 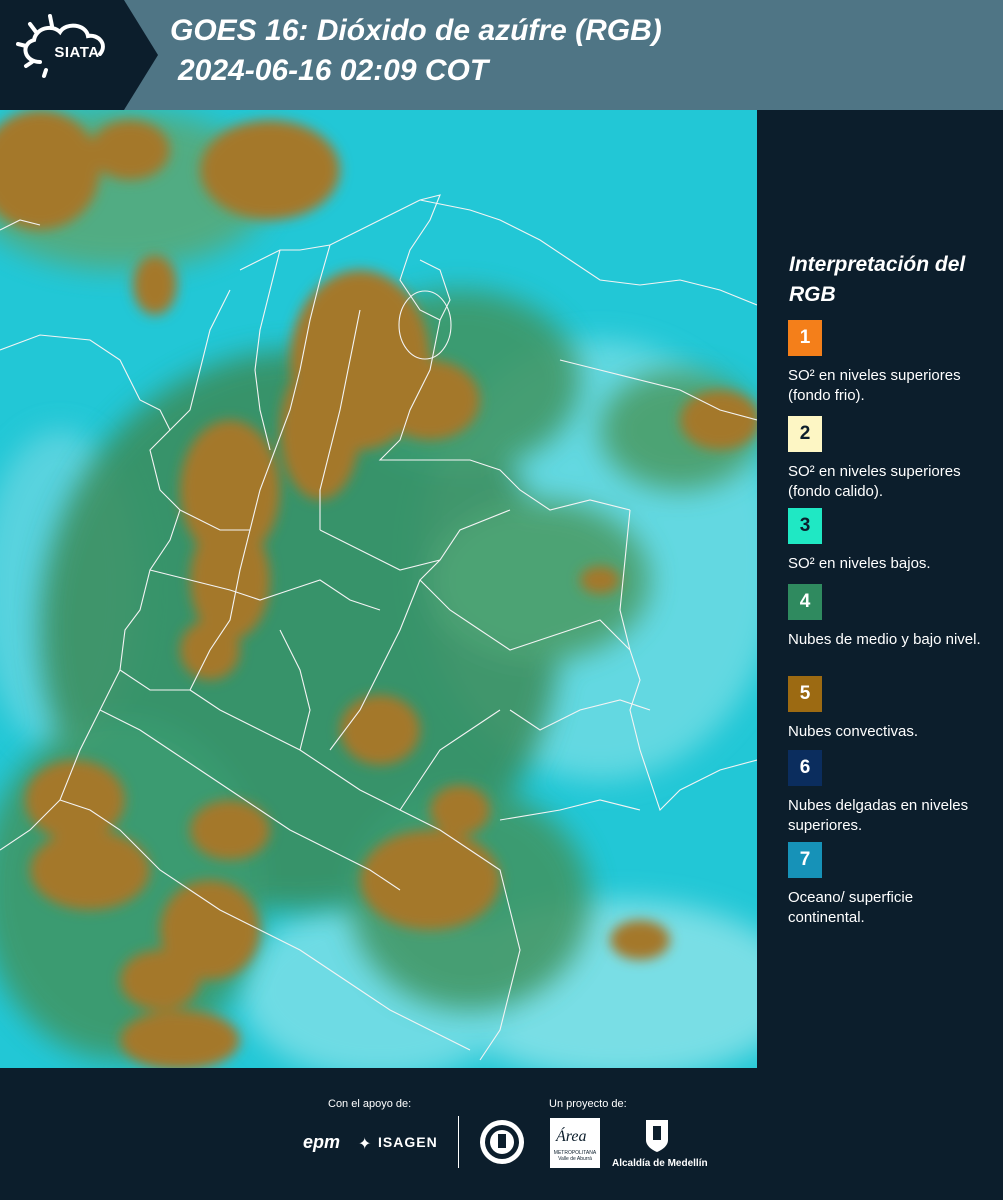 I want to click on legend-swatch-2: 2, so click(x=805, y=434).